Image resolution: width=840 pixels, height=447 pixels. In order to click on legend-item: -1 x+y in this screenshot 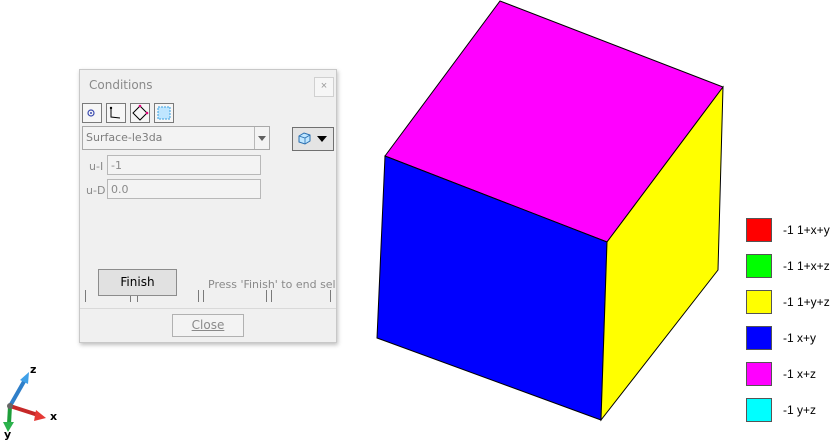, I will do `click(793, 339)`.